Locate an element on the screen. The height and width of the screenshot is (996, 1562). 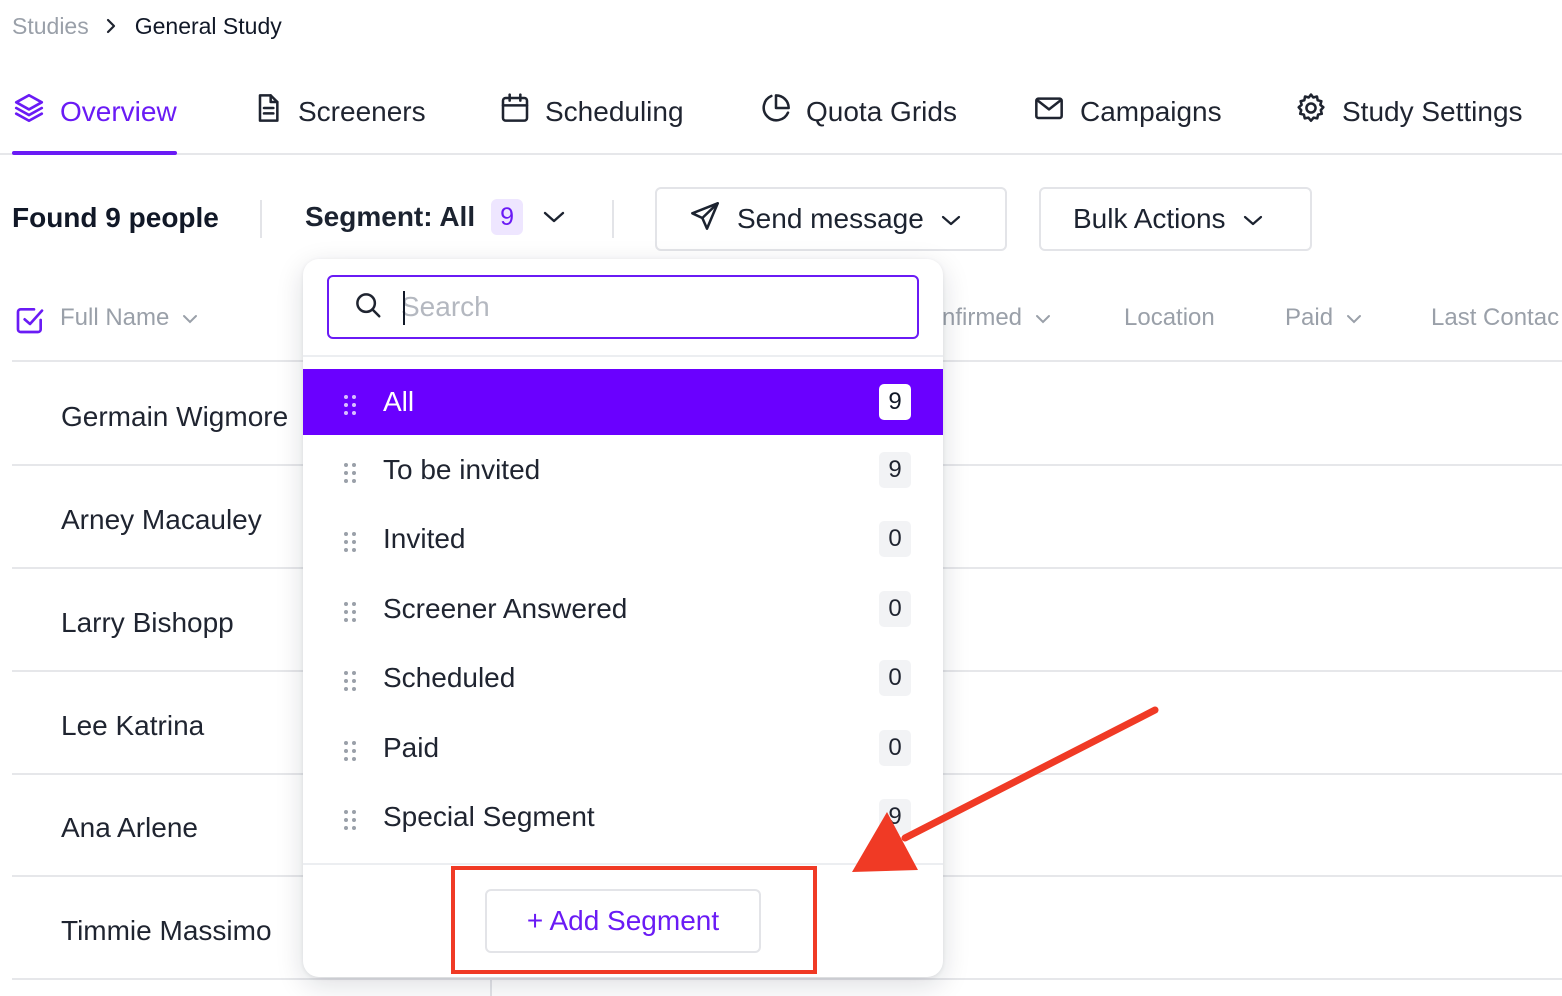
tab-quota-grids: Quota Grids is located at coordinates (858, 111).